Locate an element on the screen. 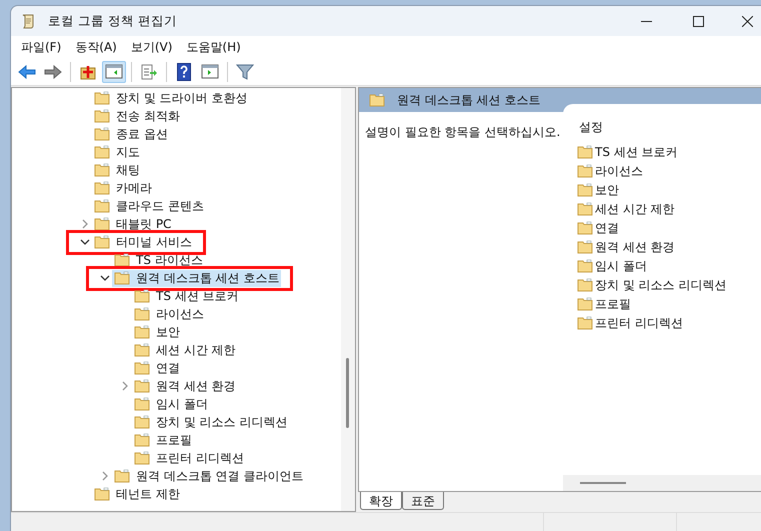 This screenshot has height=531, width=761. view-tab: 표준 is located at coordinates (423, 501).